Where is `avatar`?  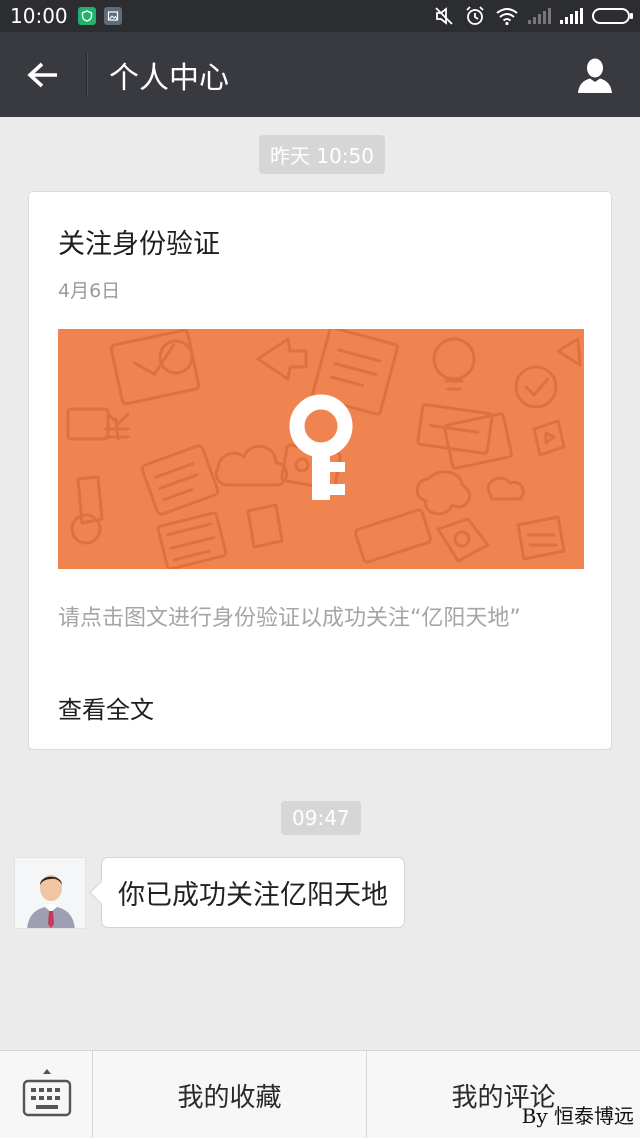
avatar is located at coordinates (50, 893).